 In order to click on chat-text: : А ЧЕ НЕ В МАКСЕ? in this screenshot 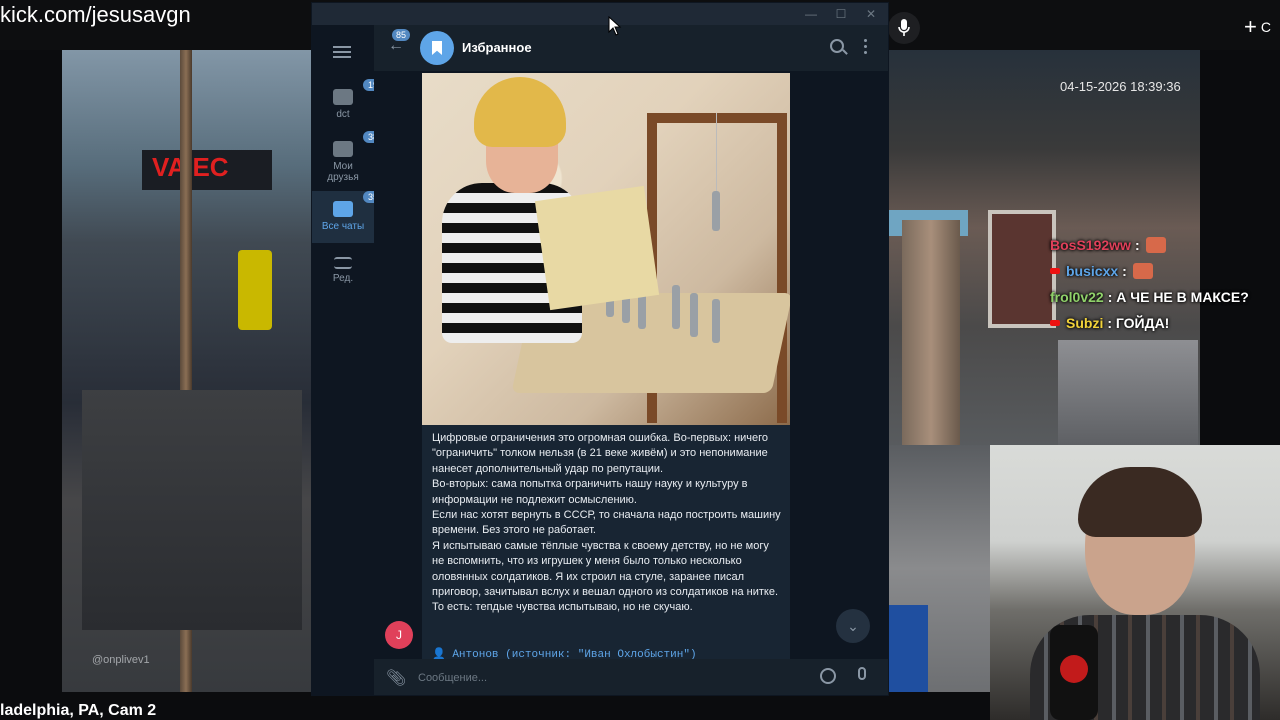, I will do `click(1178, 297)`.